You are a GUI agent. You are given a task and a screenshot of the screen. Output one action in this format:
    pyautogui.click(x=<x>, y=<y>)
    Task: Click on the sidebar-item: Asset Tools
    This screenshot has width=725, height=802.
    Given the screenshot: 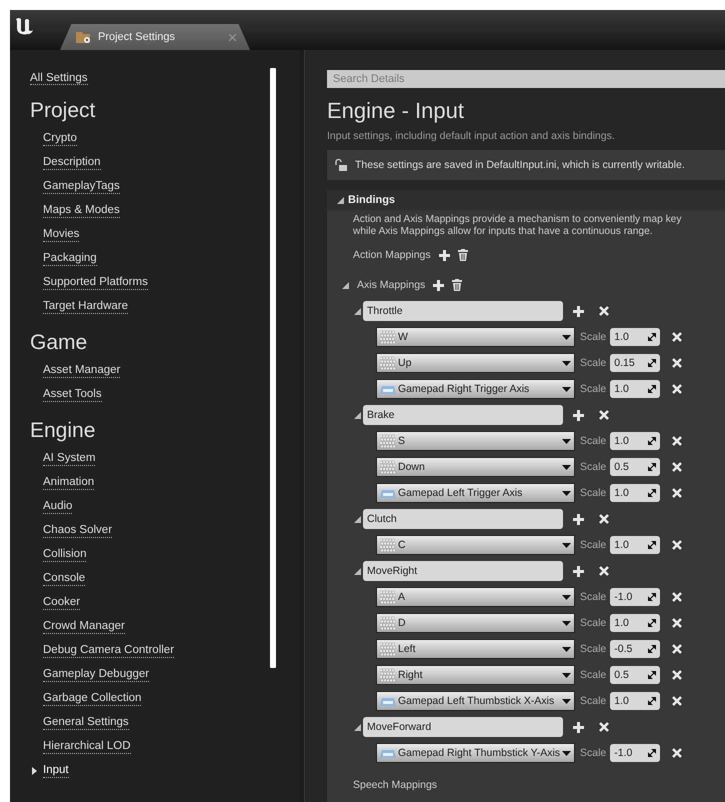 What is the action you would take?
    pyautogui.click(x=72, y=395)
    